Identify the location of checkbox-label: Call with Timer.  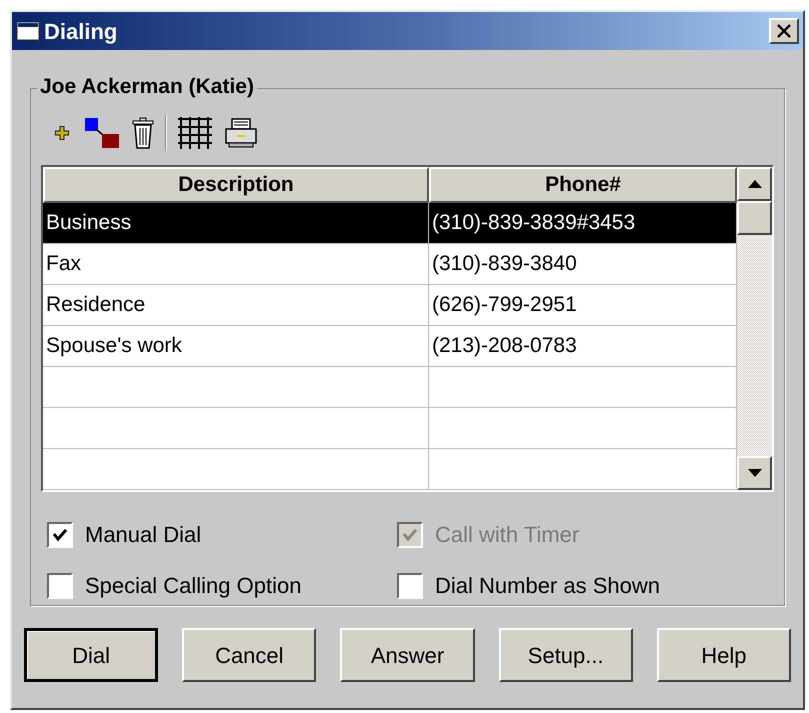
(507, 535).